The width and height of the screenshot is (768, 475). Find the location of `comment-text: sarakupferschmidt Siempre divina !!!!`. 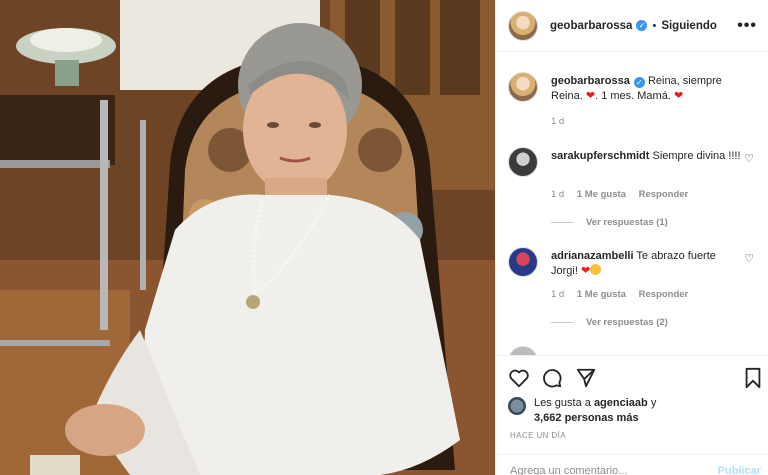

comment-text: sarakupferschmidt Siempre divina !!!! is located at coordinates (646, 156).